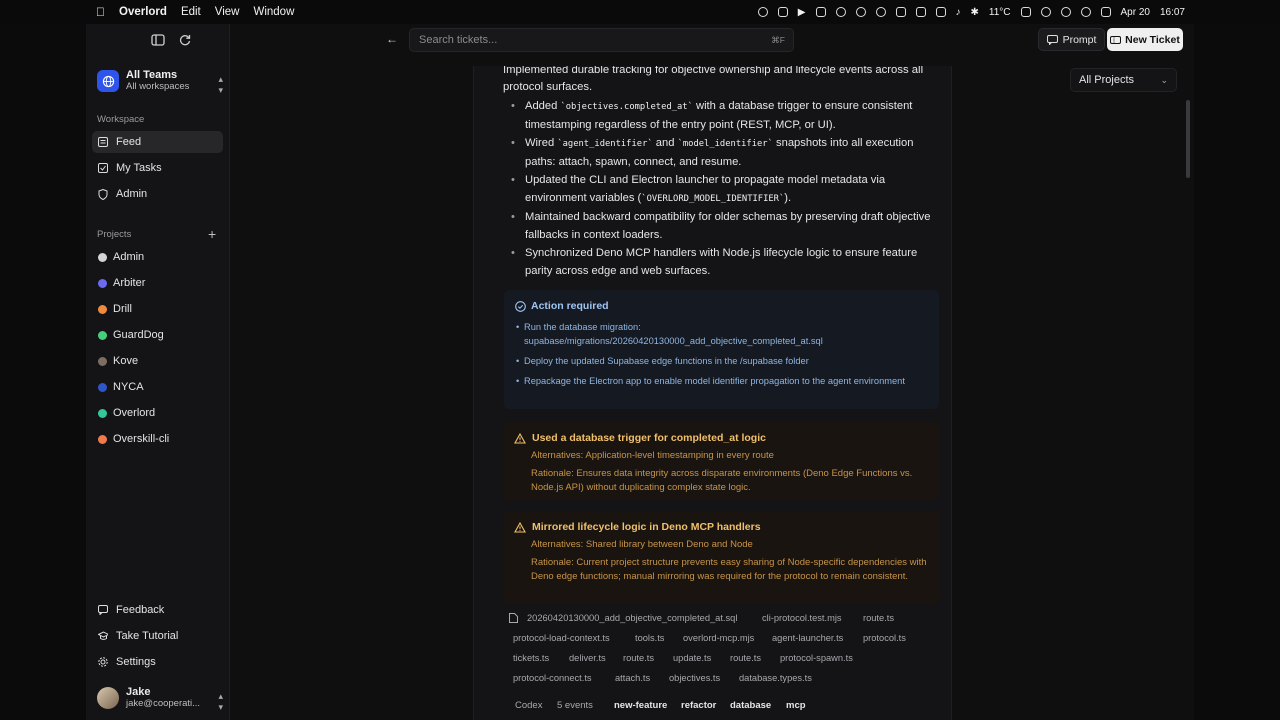 This screenshot has width=1280, height=720. What do you see at coordinates (1135, 12) in the screenshot?
I see `menubar-date: Apr 20` at bounding box center [1135, 12].